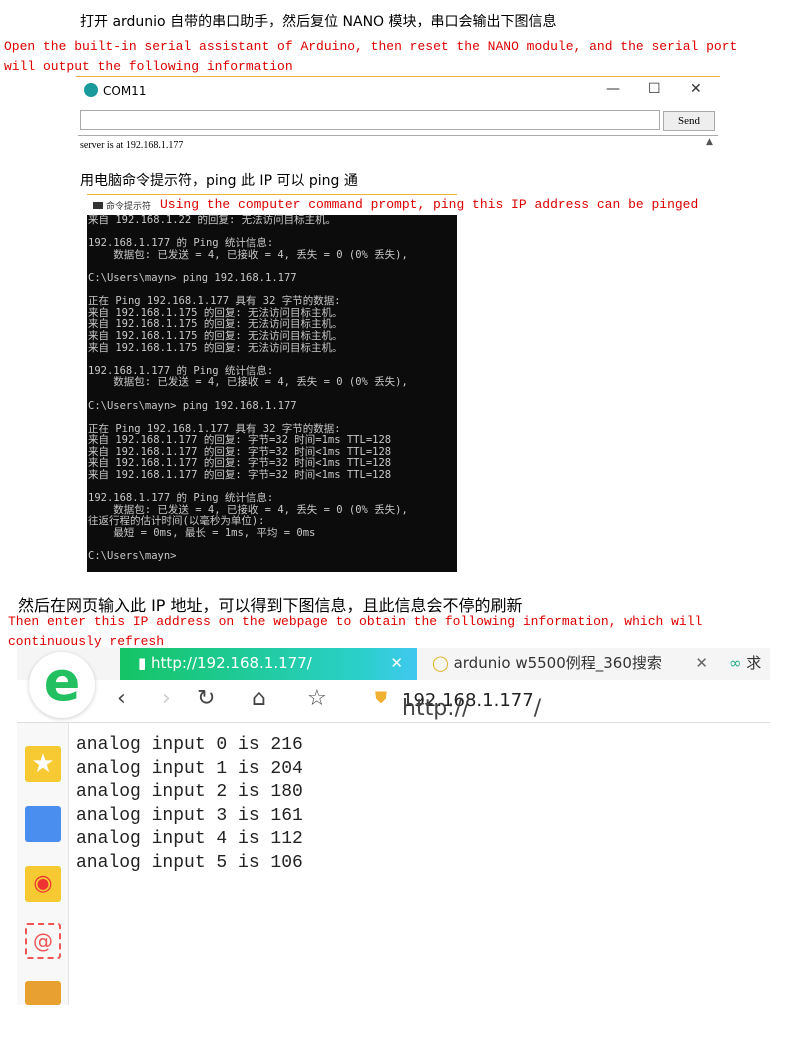  What do you see at coordinates (654, 89) in the screenshot?
I see `maximize-button: ☐` at bounding box center [654, 89].